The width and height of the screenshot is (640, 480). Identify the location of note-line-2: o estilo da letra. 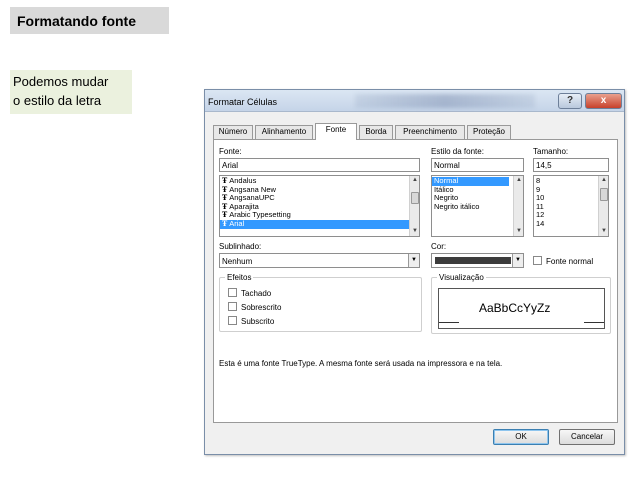
(57, 100).